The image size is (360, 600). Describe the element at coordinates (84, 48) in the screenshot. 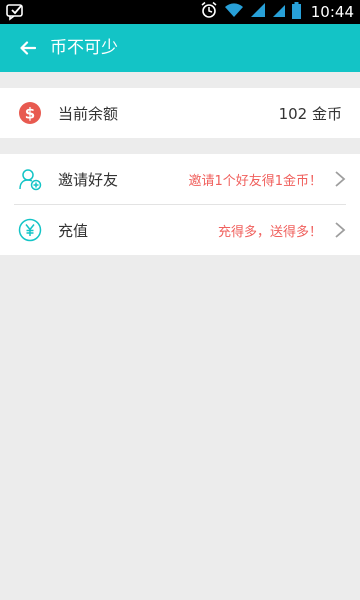

I see `page-title: 币不可少` at that location.